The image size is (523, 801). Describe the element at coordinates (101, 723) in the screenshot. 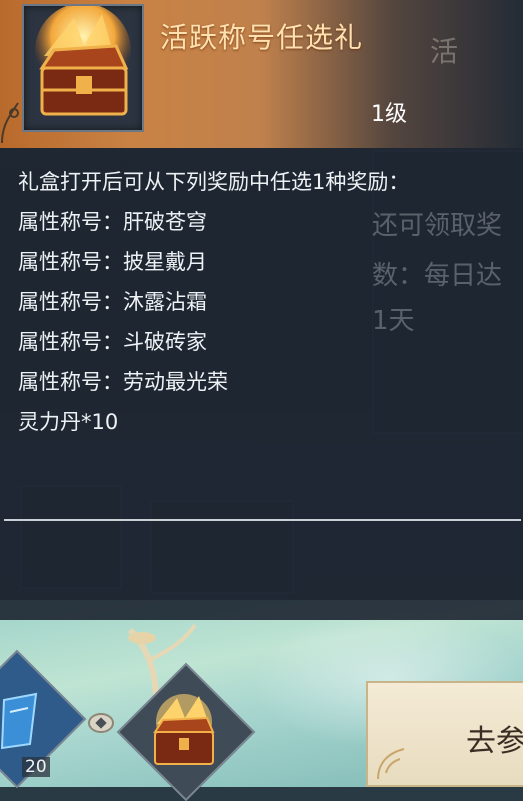

I see `link-connector-icon` at that location.